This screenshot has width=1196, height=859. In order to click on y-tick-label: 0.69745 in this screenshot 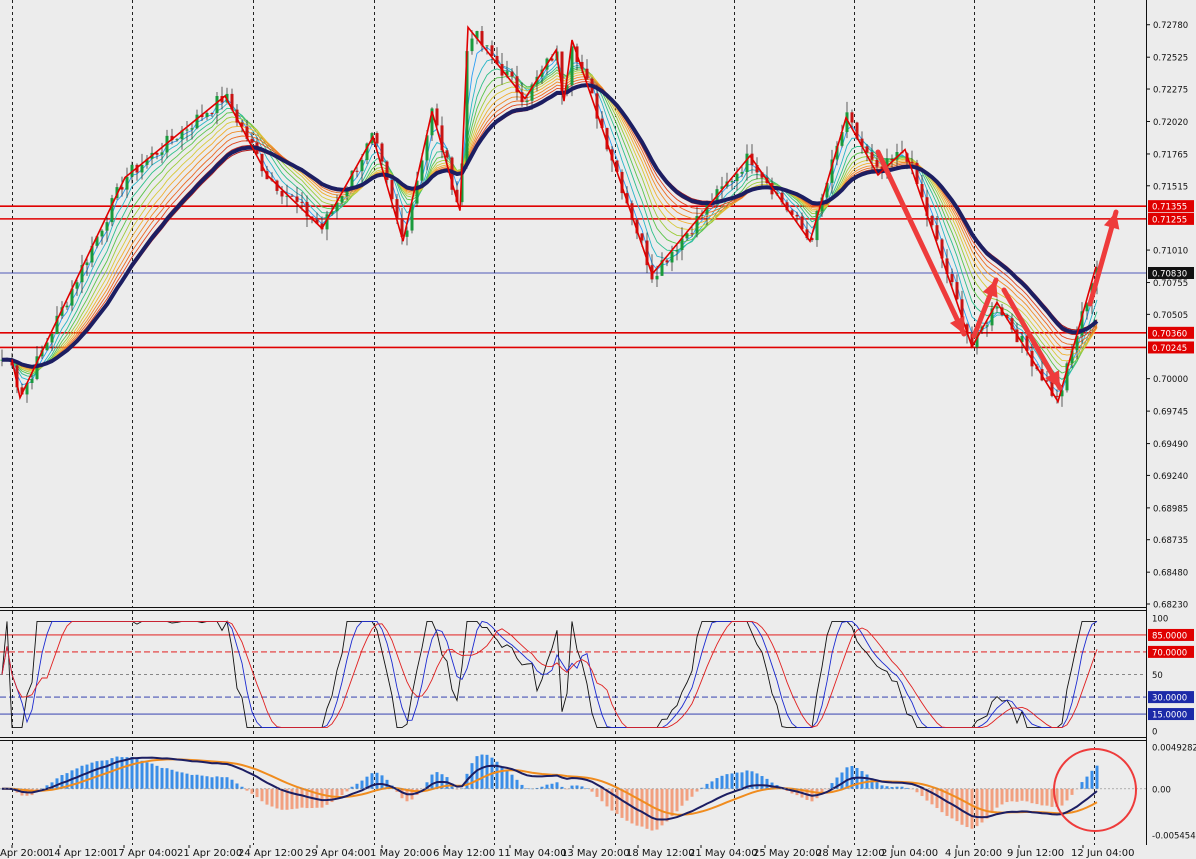, I will do `click(1170, 413)`.